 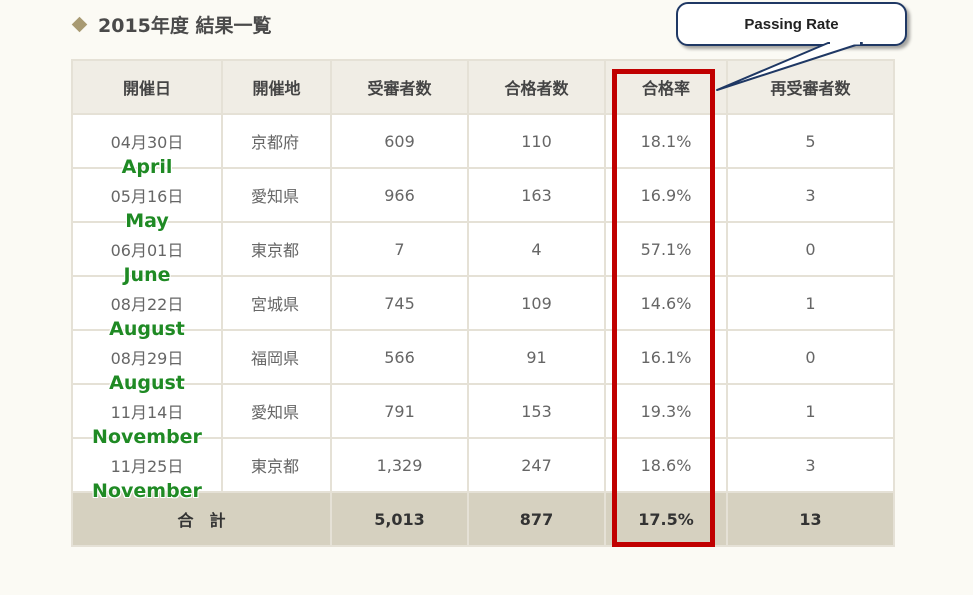 I want to click on examinees-cell: 1,329, so click(x=399, y=465).